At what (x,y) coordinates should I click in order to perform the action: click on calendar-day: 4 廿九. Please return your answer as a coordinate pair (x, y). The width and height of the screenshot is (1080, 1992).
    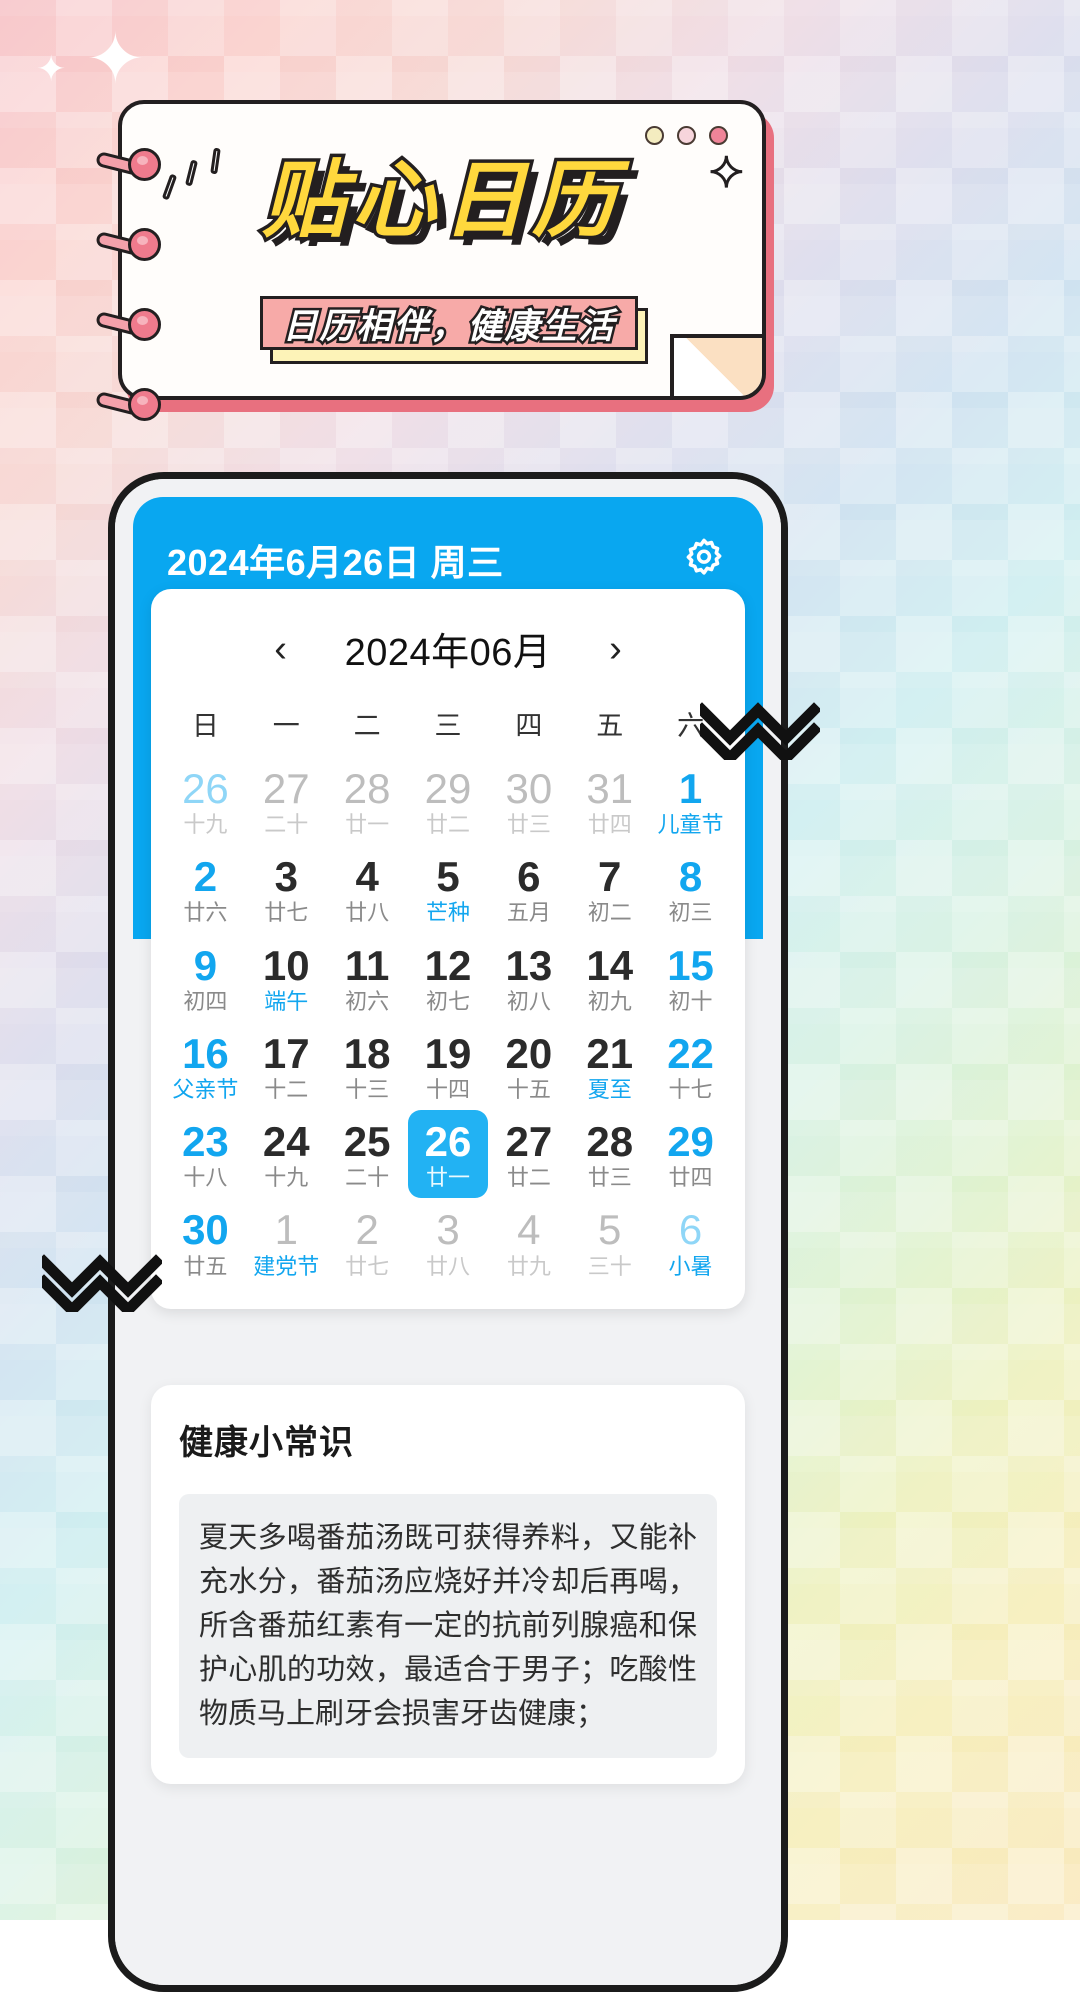
    Looking at the image, I should click on (528, 1242).